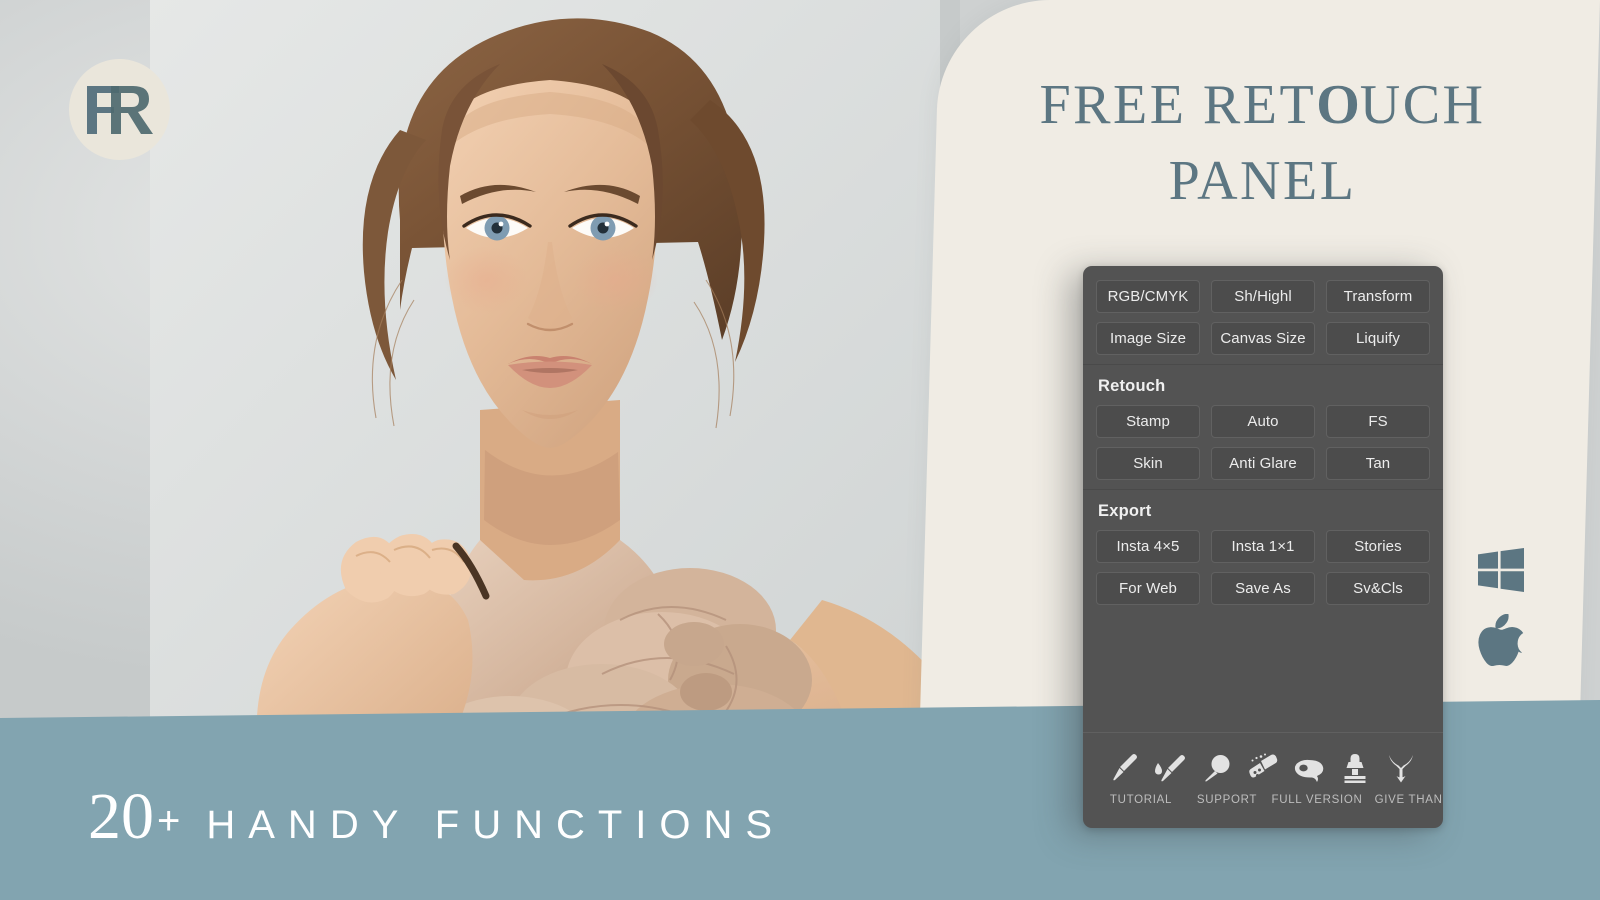 This screenshot has height=900, width=1600. I want to click on lasso-icon, so click(1309, 770).